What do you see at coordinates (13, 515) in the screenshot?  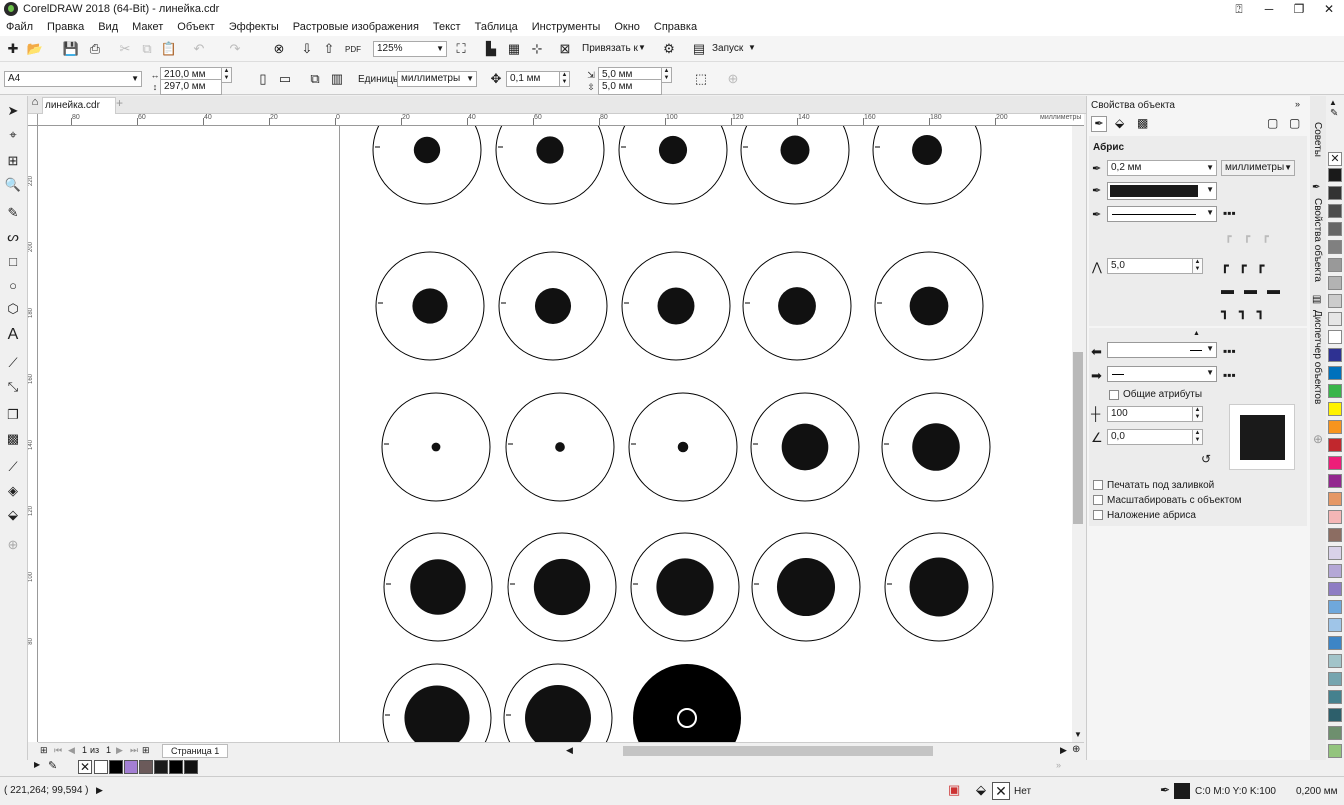 I see `smart-fill-icon: ⬙` at bounding box center [13, 515].